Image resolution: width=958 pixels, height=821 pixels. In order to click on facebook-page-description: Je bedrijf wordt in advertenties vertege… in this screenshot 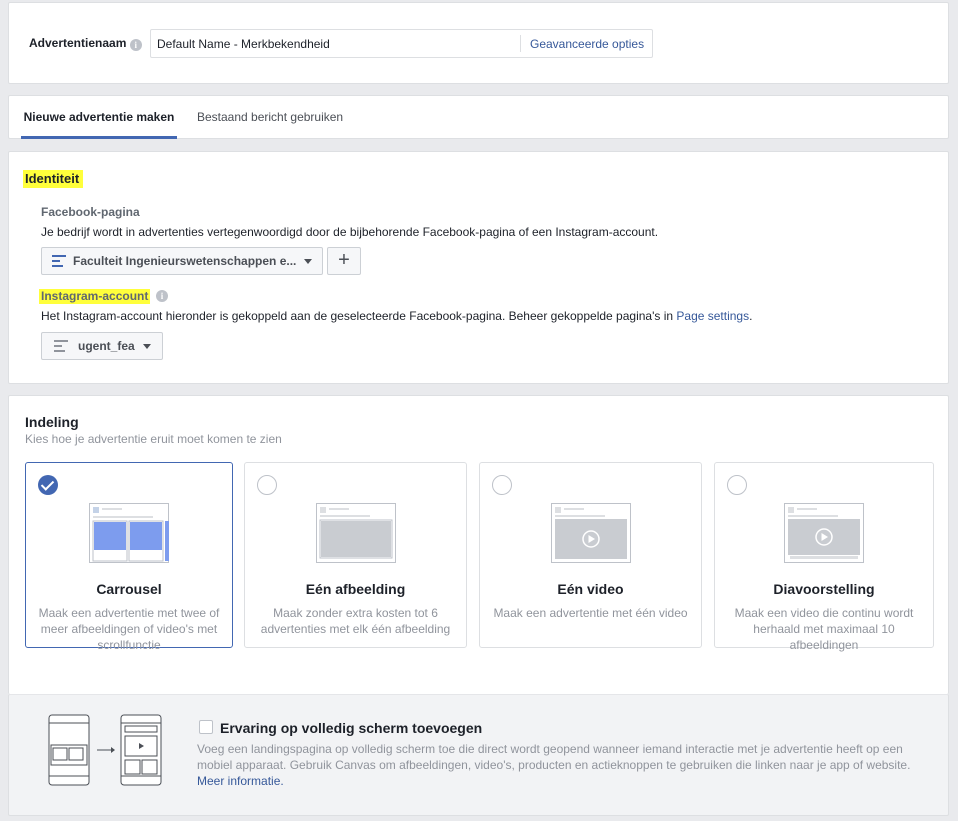, I will do `click(350, 232)`.